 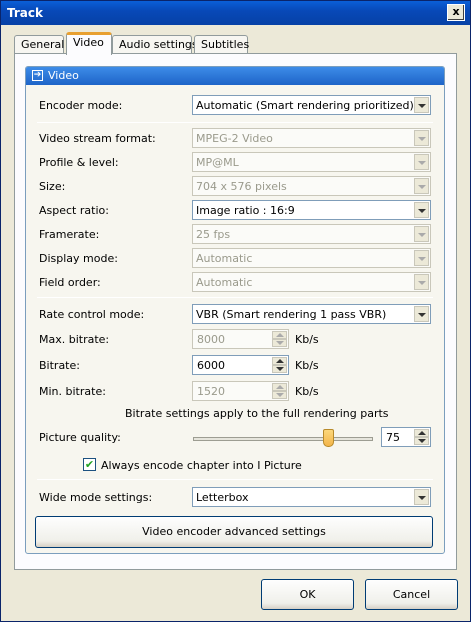 I want to click on display-mode-select: Automatic, so click(x=311, y=258).